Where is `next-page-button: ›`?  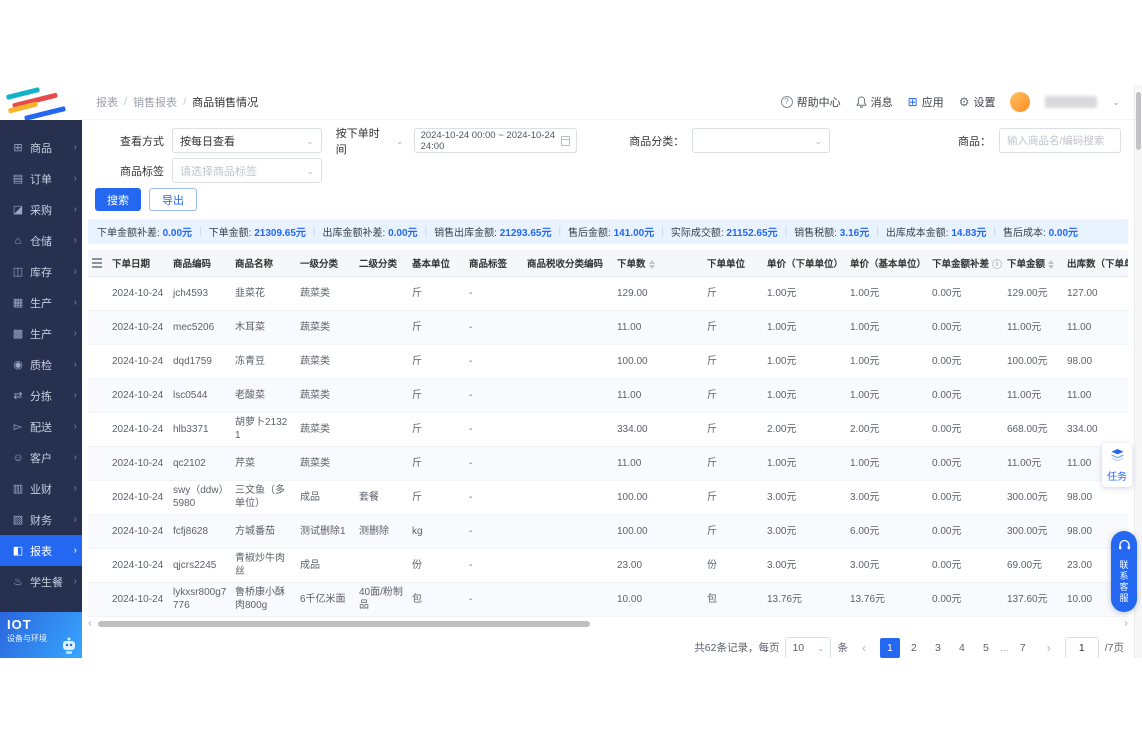
next-page-button: › is located at coordinates (1049, 648).